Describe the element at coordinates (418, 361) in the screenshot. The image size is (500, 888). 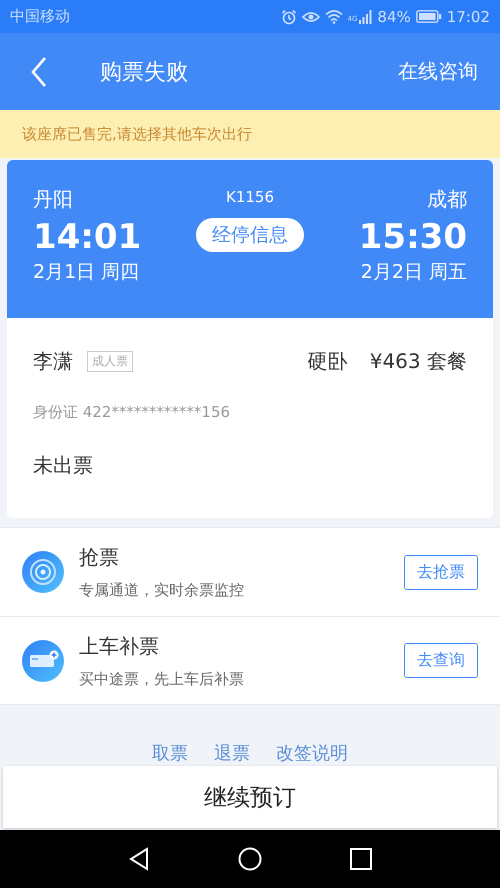
I see `ticket-price: ¥463 套餐` at that location.